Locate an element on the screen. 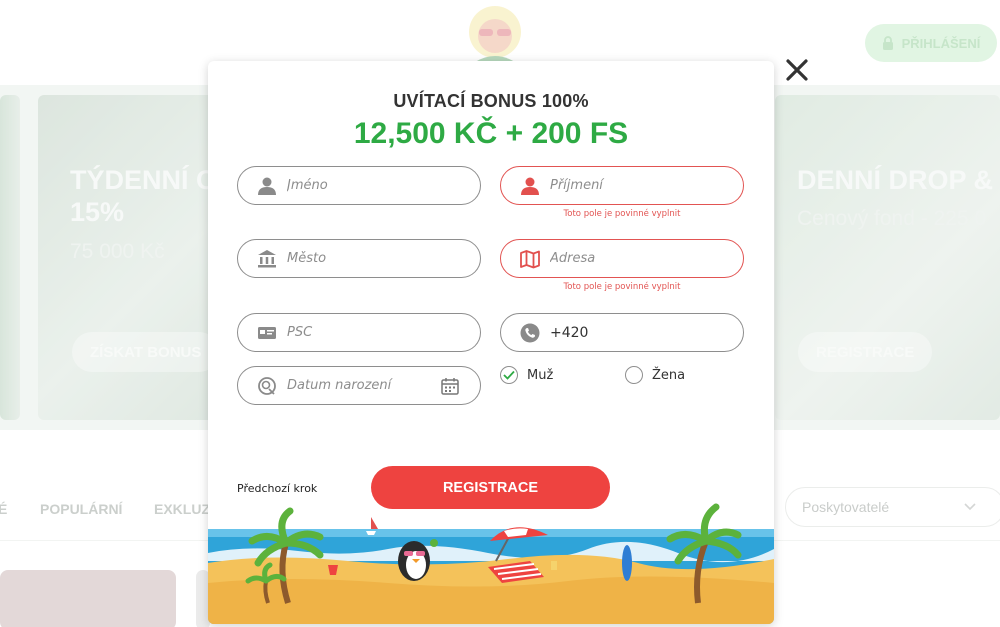 The width and height of the screenshot is (1000, 627). city-input is located at coordinates (372, 258).